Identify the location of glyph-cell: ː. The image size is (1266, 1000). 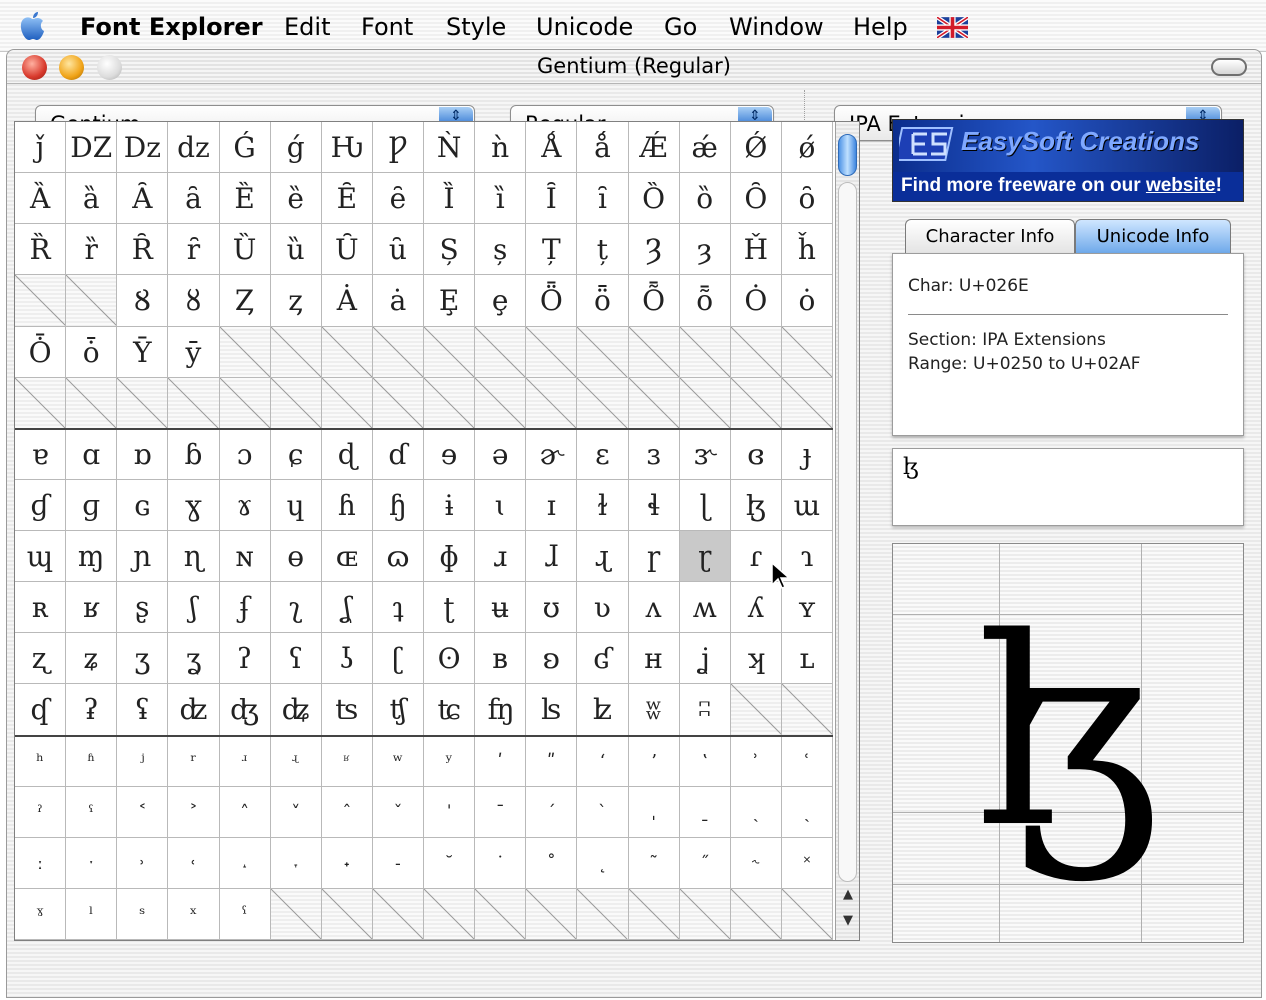
(41, 863).